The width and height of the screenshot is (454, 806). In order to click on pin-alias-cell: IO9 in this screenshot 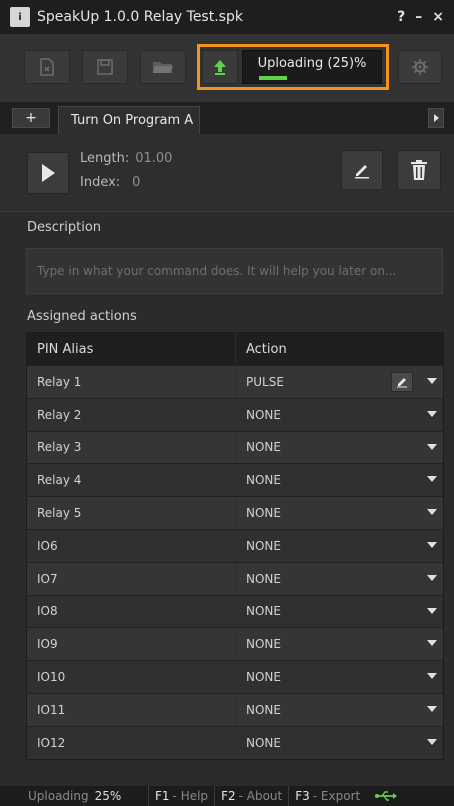, I will do `click(131, 644)`.